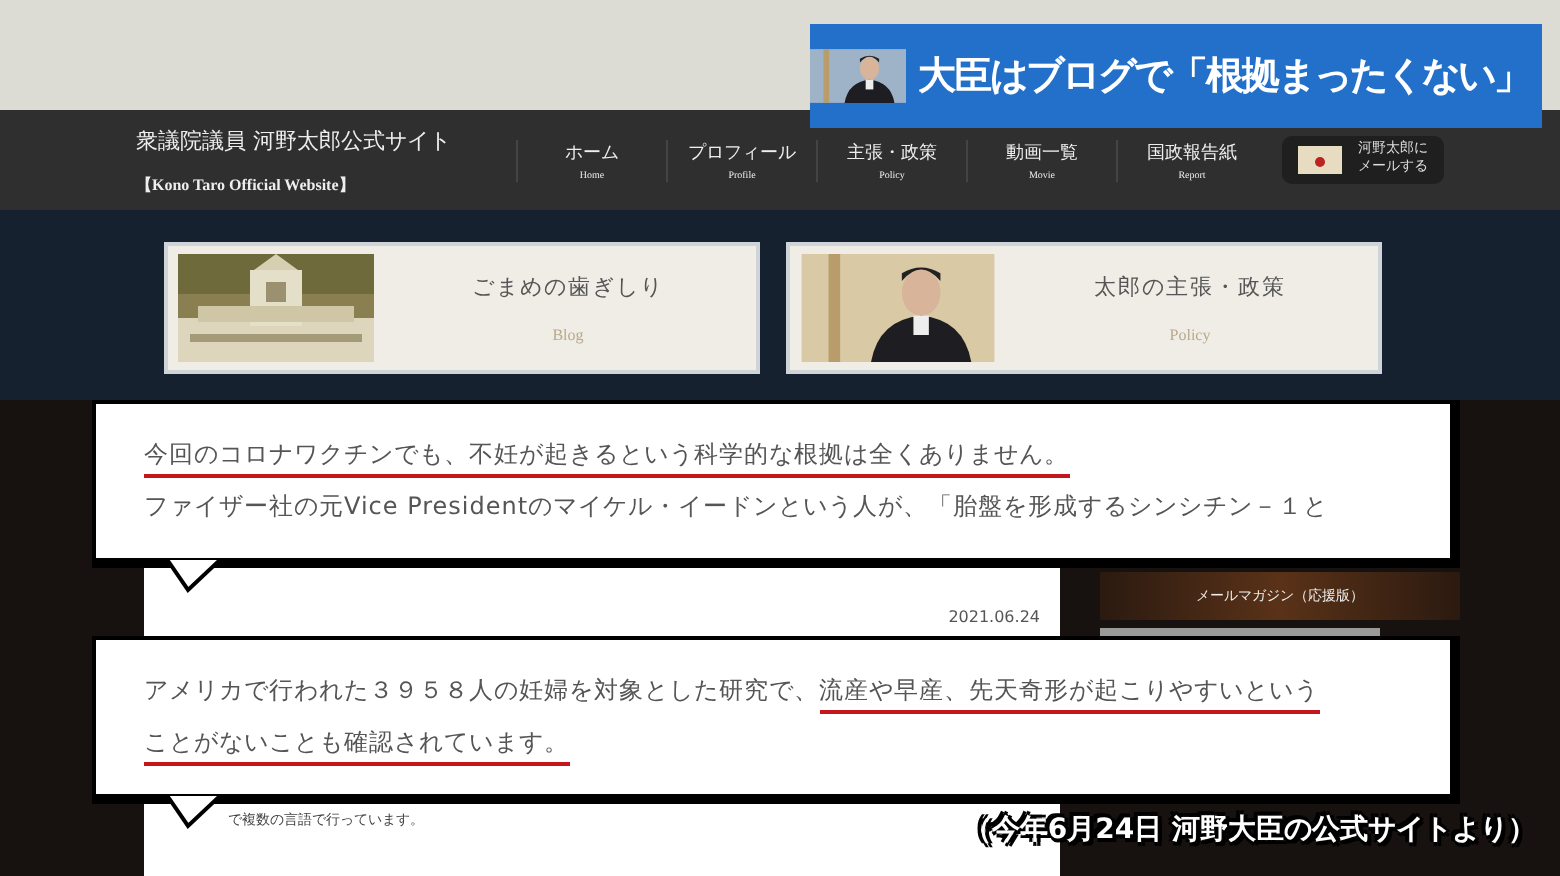 This screenshot has width=1560, height=876. Describe the element at coordinates (246, 184) in the screenshot. I see `site-subtitle: 【Kono Taro Official Website】` at that location.